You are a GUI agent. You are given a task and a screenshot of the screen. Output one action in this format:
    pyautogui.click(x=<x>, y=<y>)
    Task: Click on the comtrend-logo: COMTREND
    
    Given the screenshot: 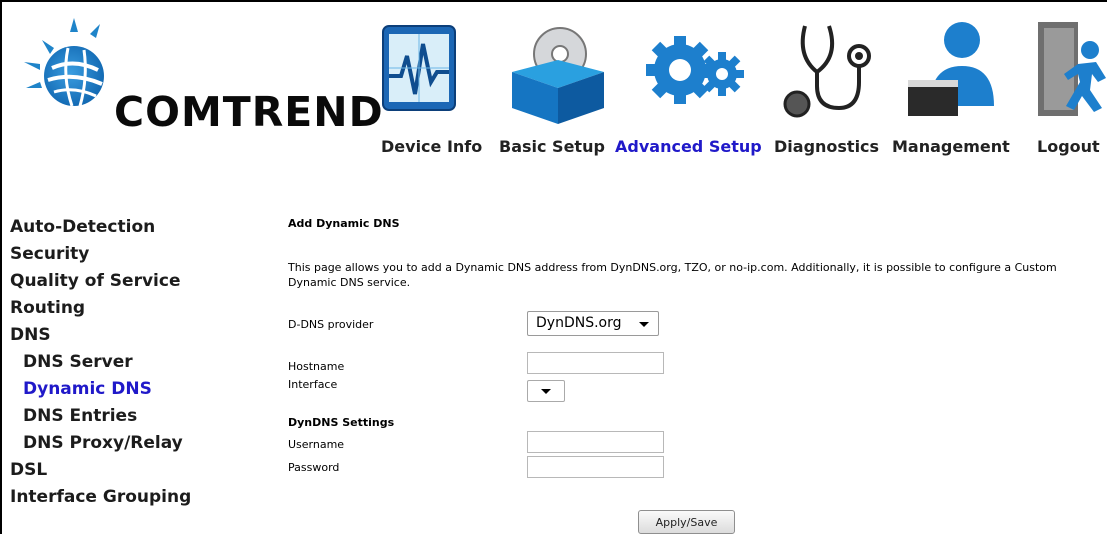 What is the action you would take?
    pyautogui.click(x=202, y=77)
    